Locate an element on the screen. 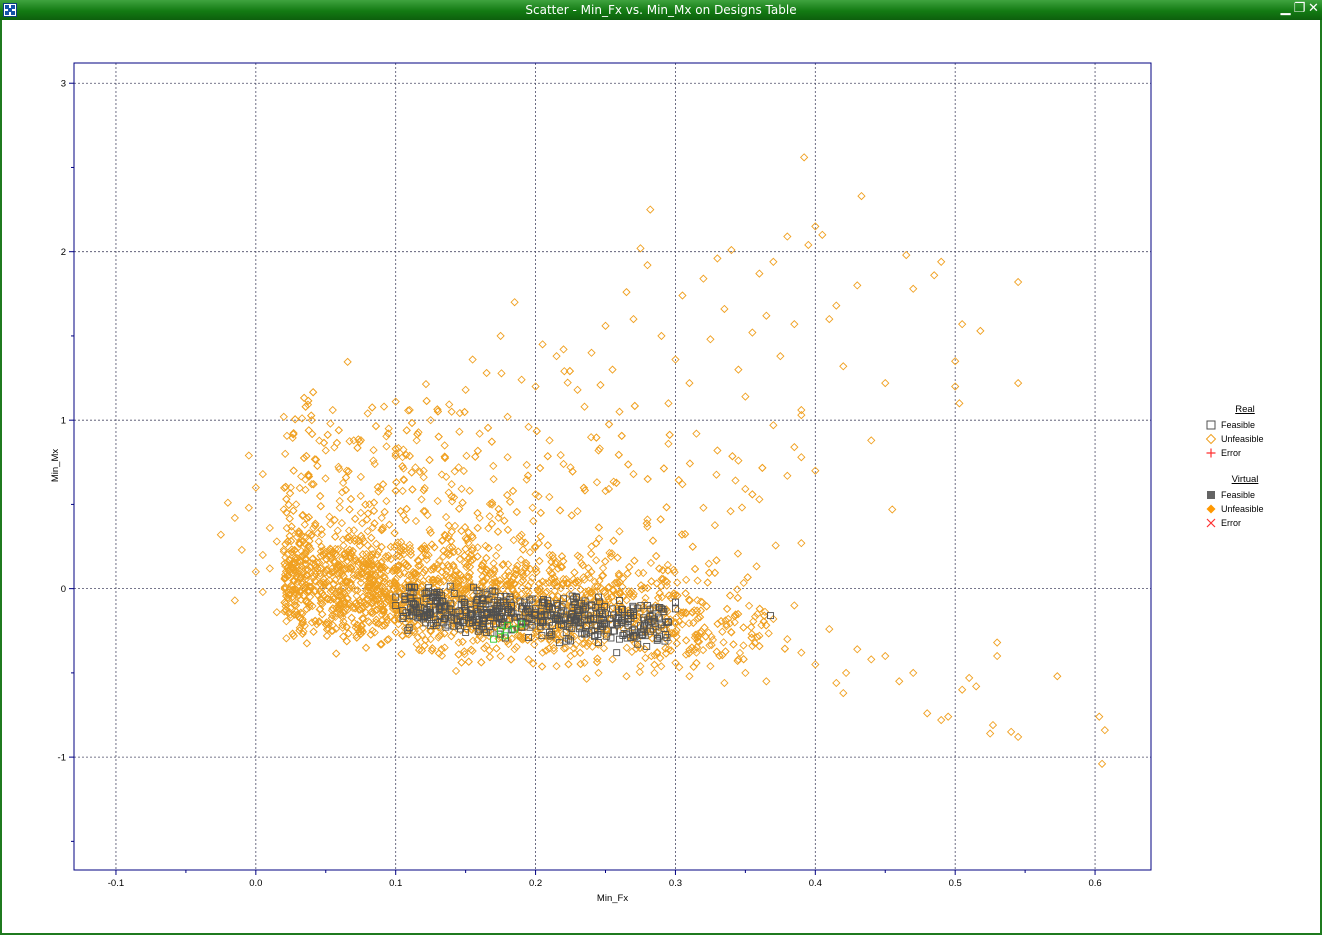  restore-icon: ❐ is located at coordinates (1299, 9).